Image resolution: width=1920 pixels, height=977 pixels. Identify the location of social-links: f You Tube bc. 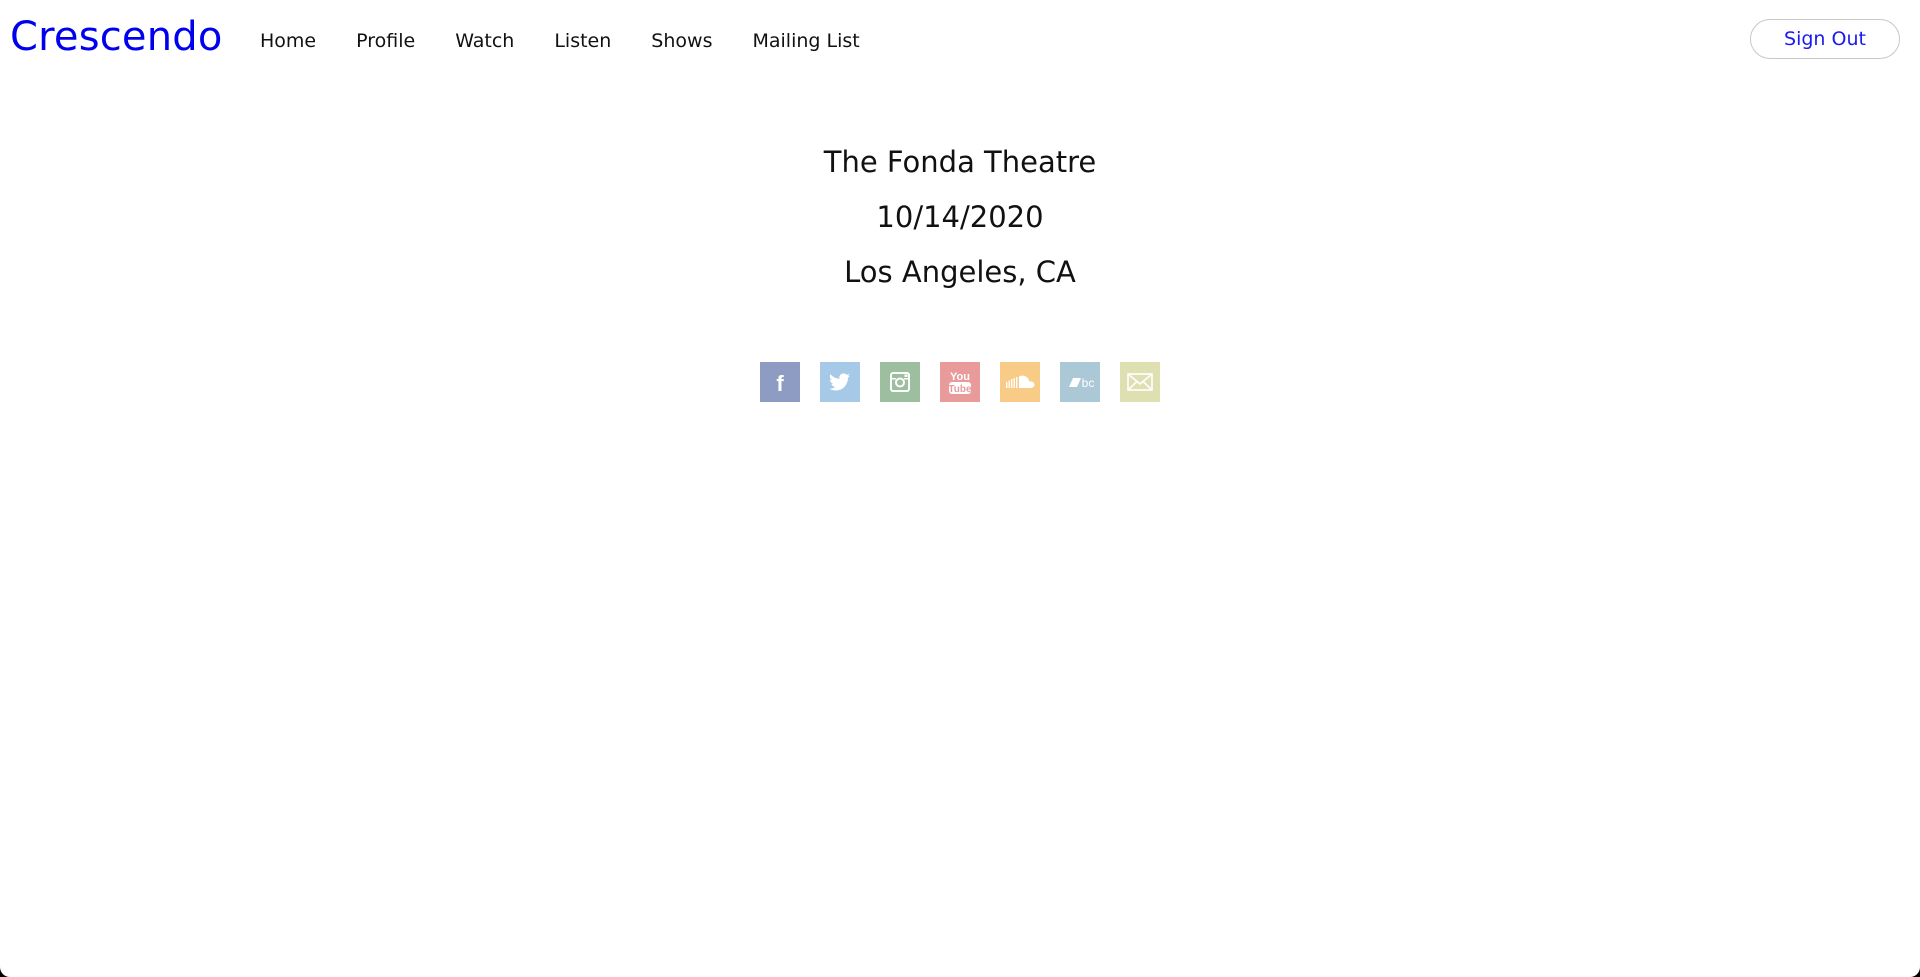
(960, 382).